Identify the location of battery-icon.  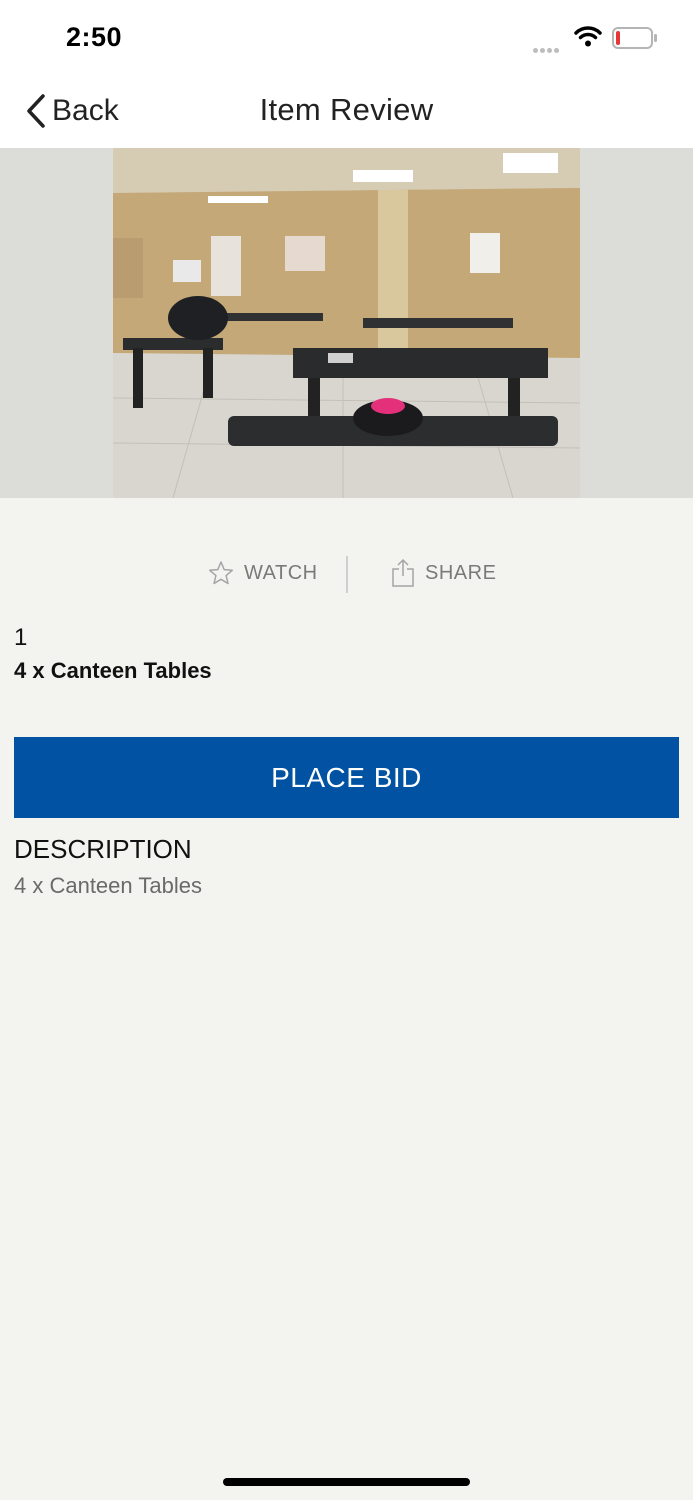
(634, 38).